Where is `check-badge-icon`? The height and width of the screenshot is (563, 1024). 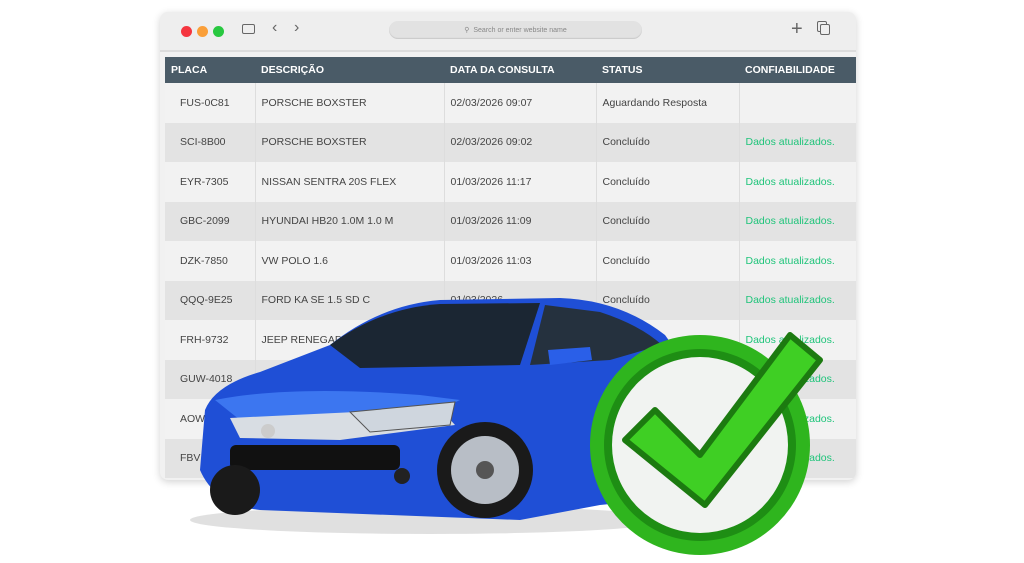 check-badge-icon is located at coordinates (706, 443).